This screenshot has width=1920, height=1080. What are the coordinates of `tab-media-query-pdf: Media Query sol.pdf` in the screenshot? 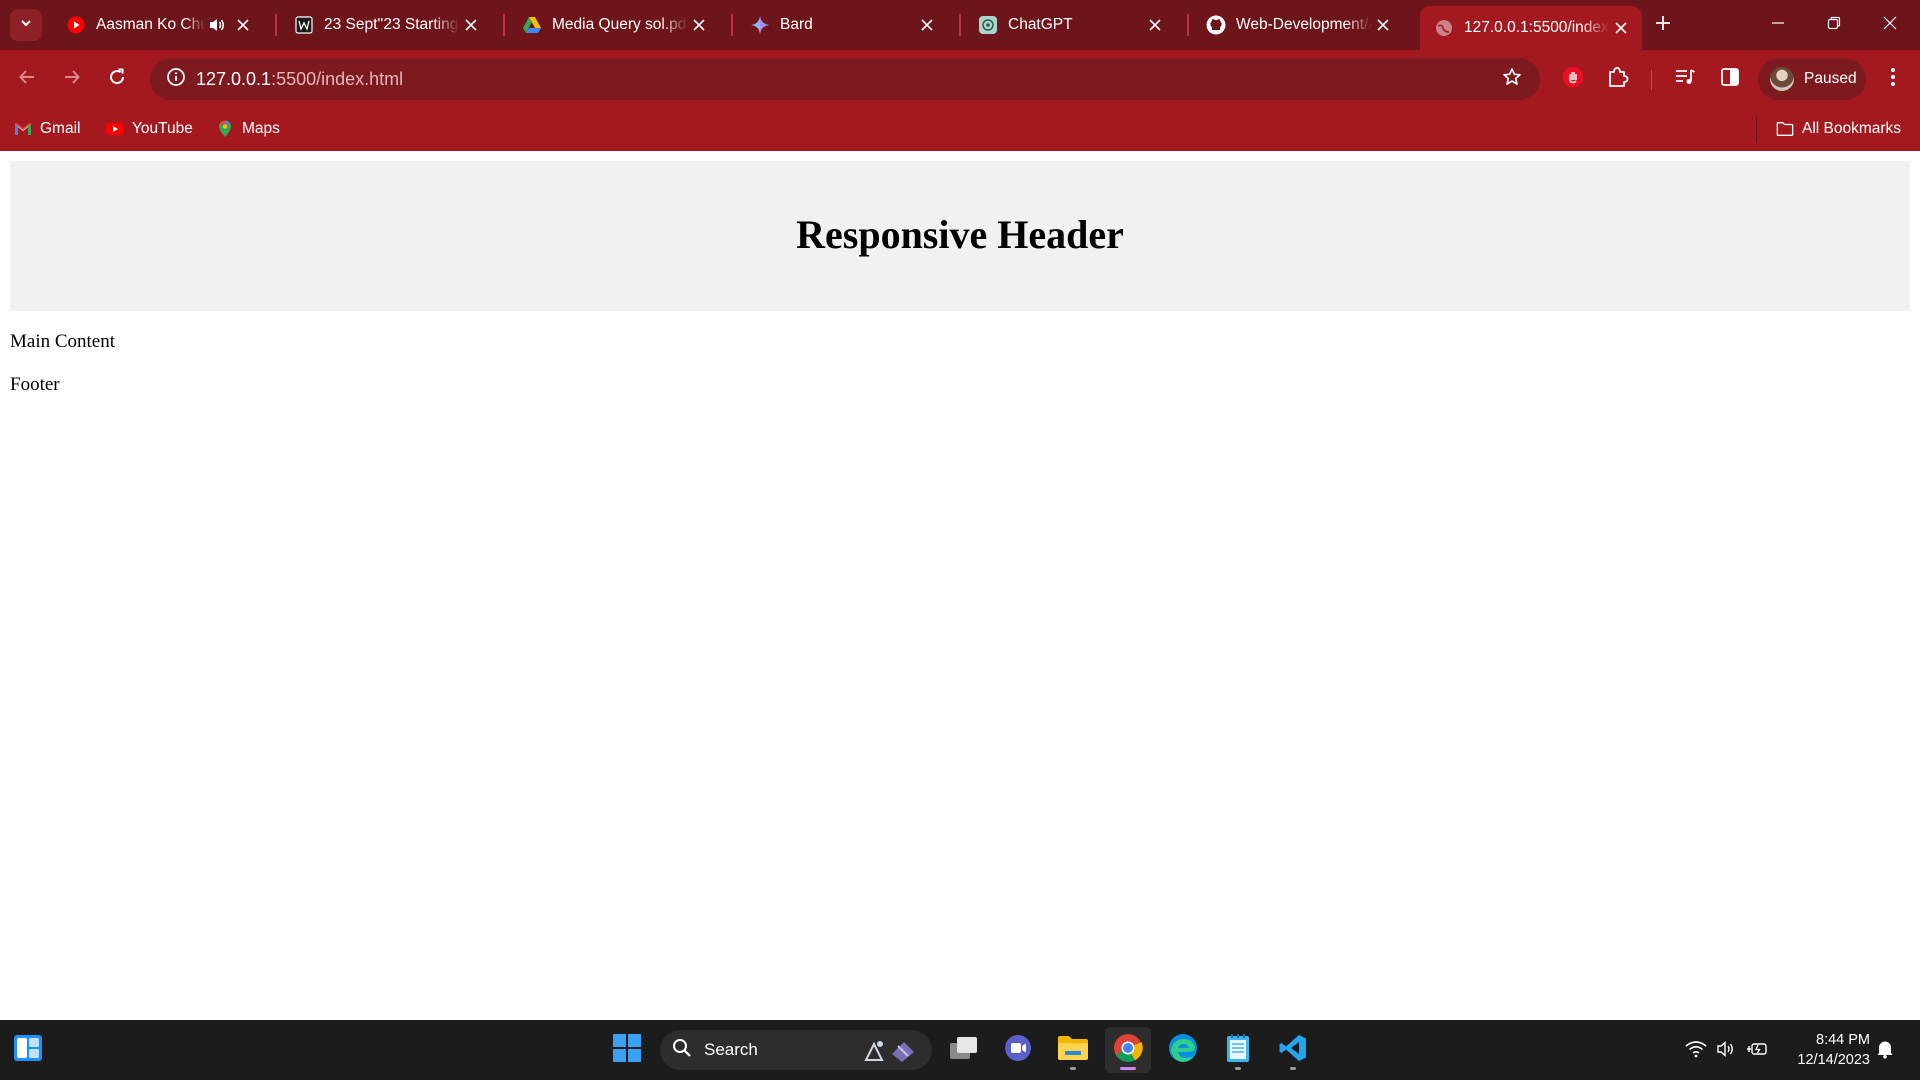 It's located at (614, 25).